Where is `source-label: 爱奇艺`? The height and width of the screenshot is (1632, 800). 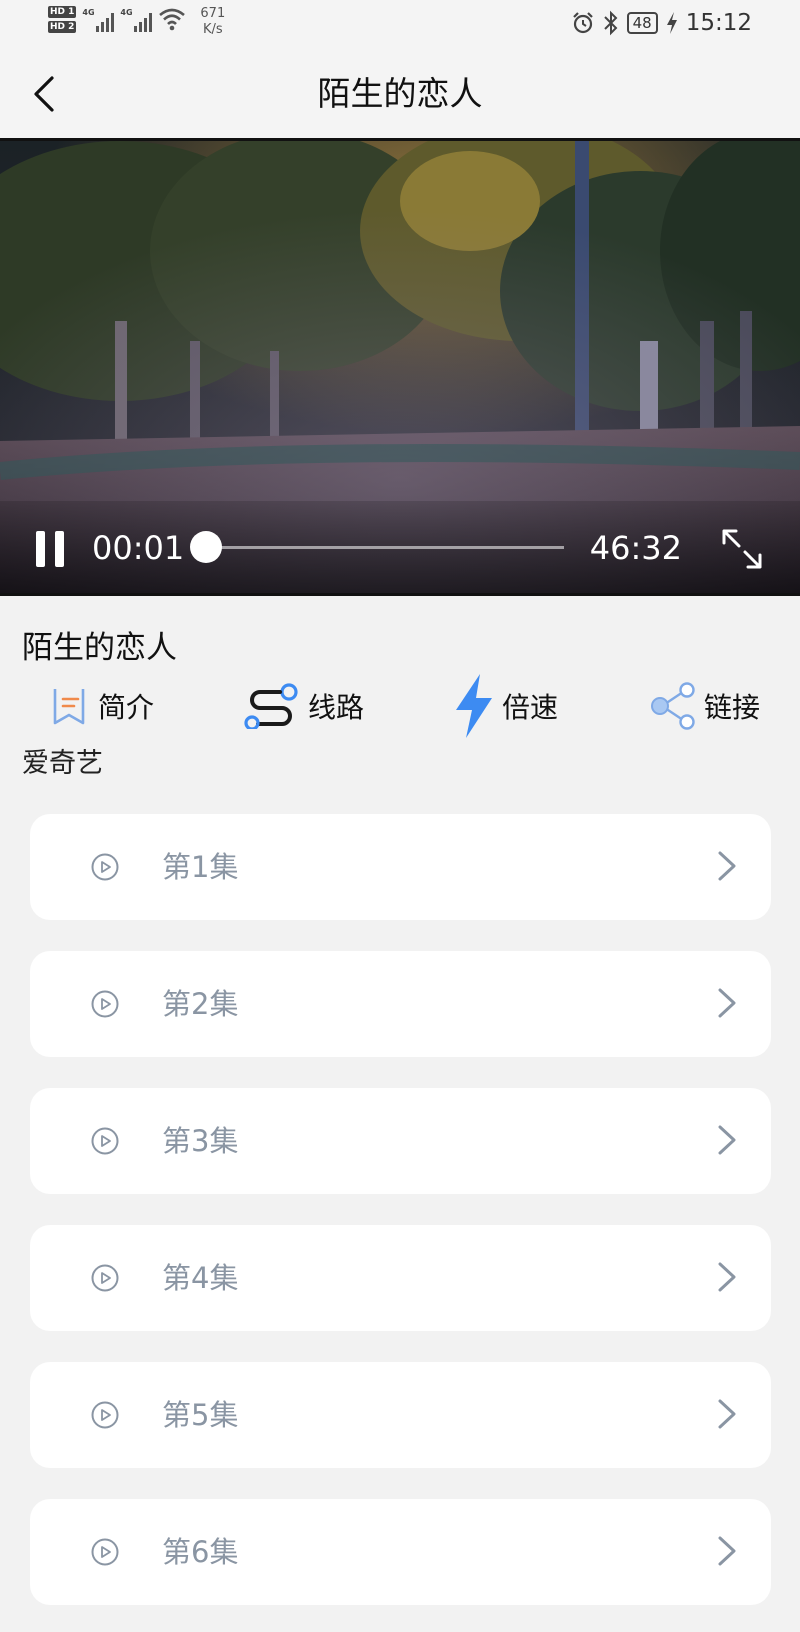 source-label: 爱奇艺 is located at coordinates (62, 763).